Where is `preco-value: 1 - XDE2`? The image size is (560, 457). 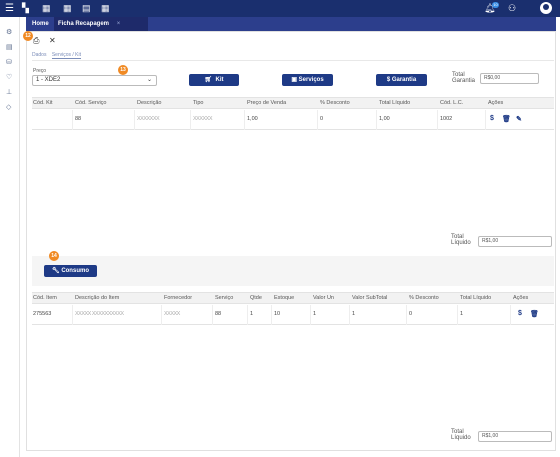
preco-value: 1 - XDE2 is located at coordinates (48, 80).